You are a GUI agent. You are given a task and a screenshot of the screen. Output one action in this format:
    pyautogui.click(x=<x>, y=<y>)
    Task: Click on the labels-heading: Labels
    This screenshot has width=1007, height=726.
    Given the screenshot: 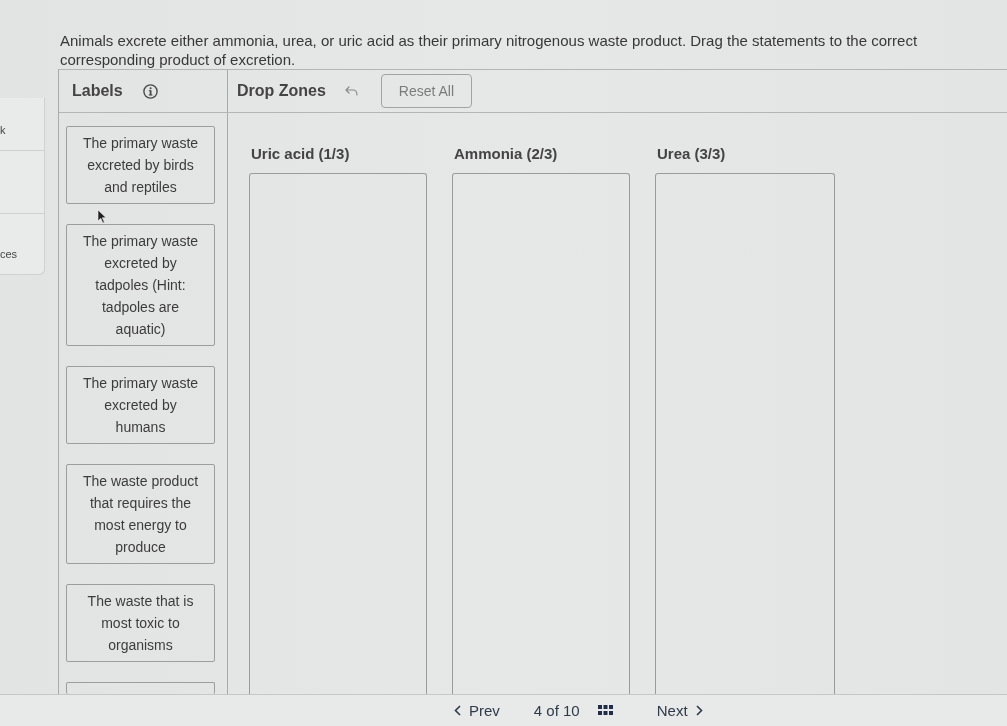 What is the action you would take?
    pyautogui.click(x=97, y=91)
    